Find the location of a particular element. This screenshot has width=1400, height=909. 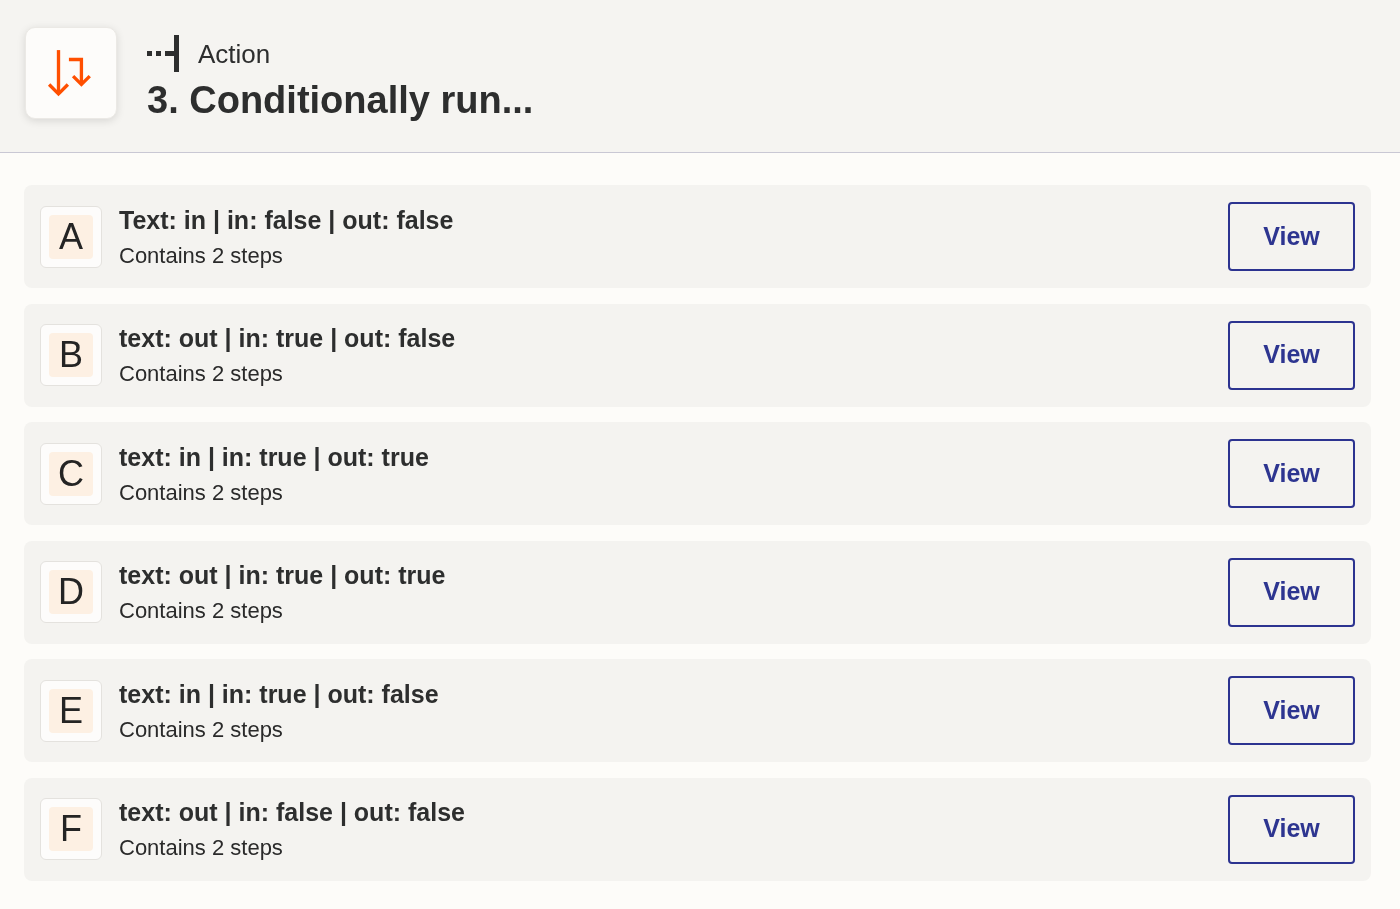

path-letter: B is located at coordinates (71, 355).